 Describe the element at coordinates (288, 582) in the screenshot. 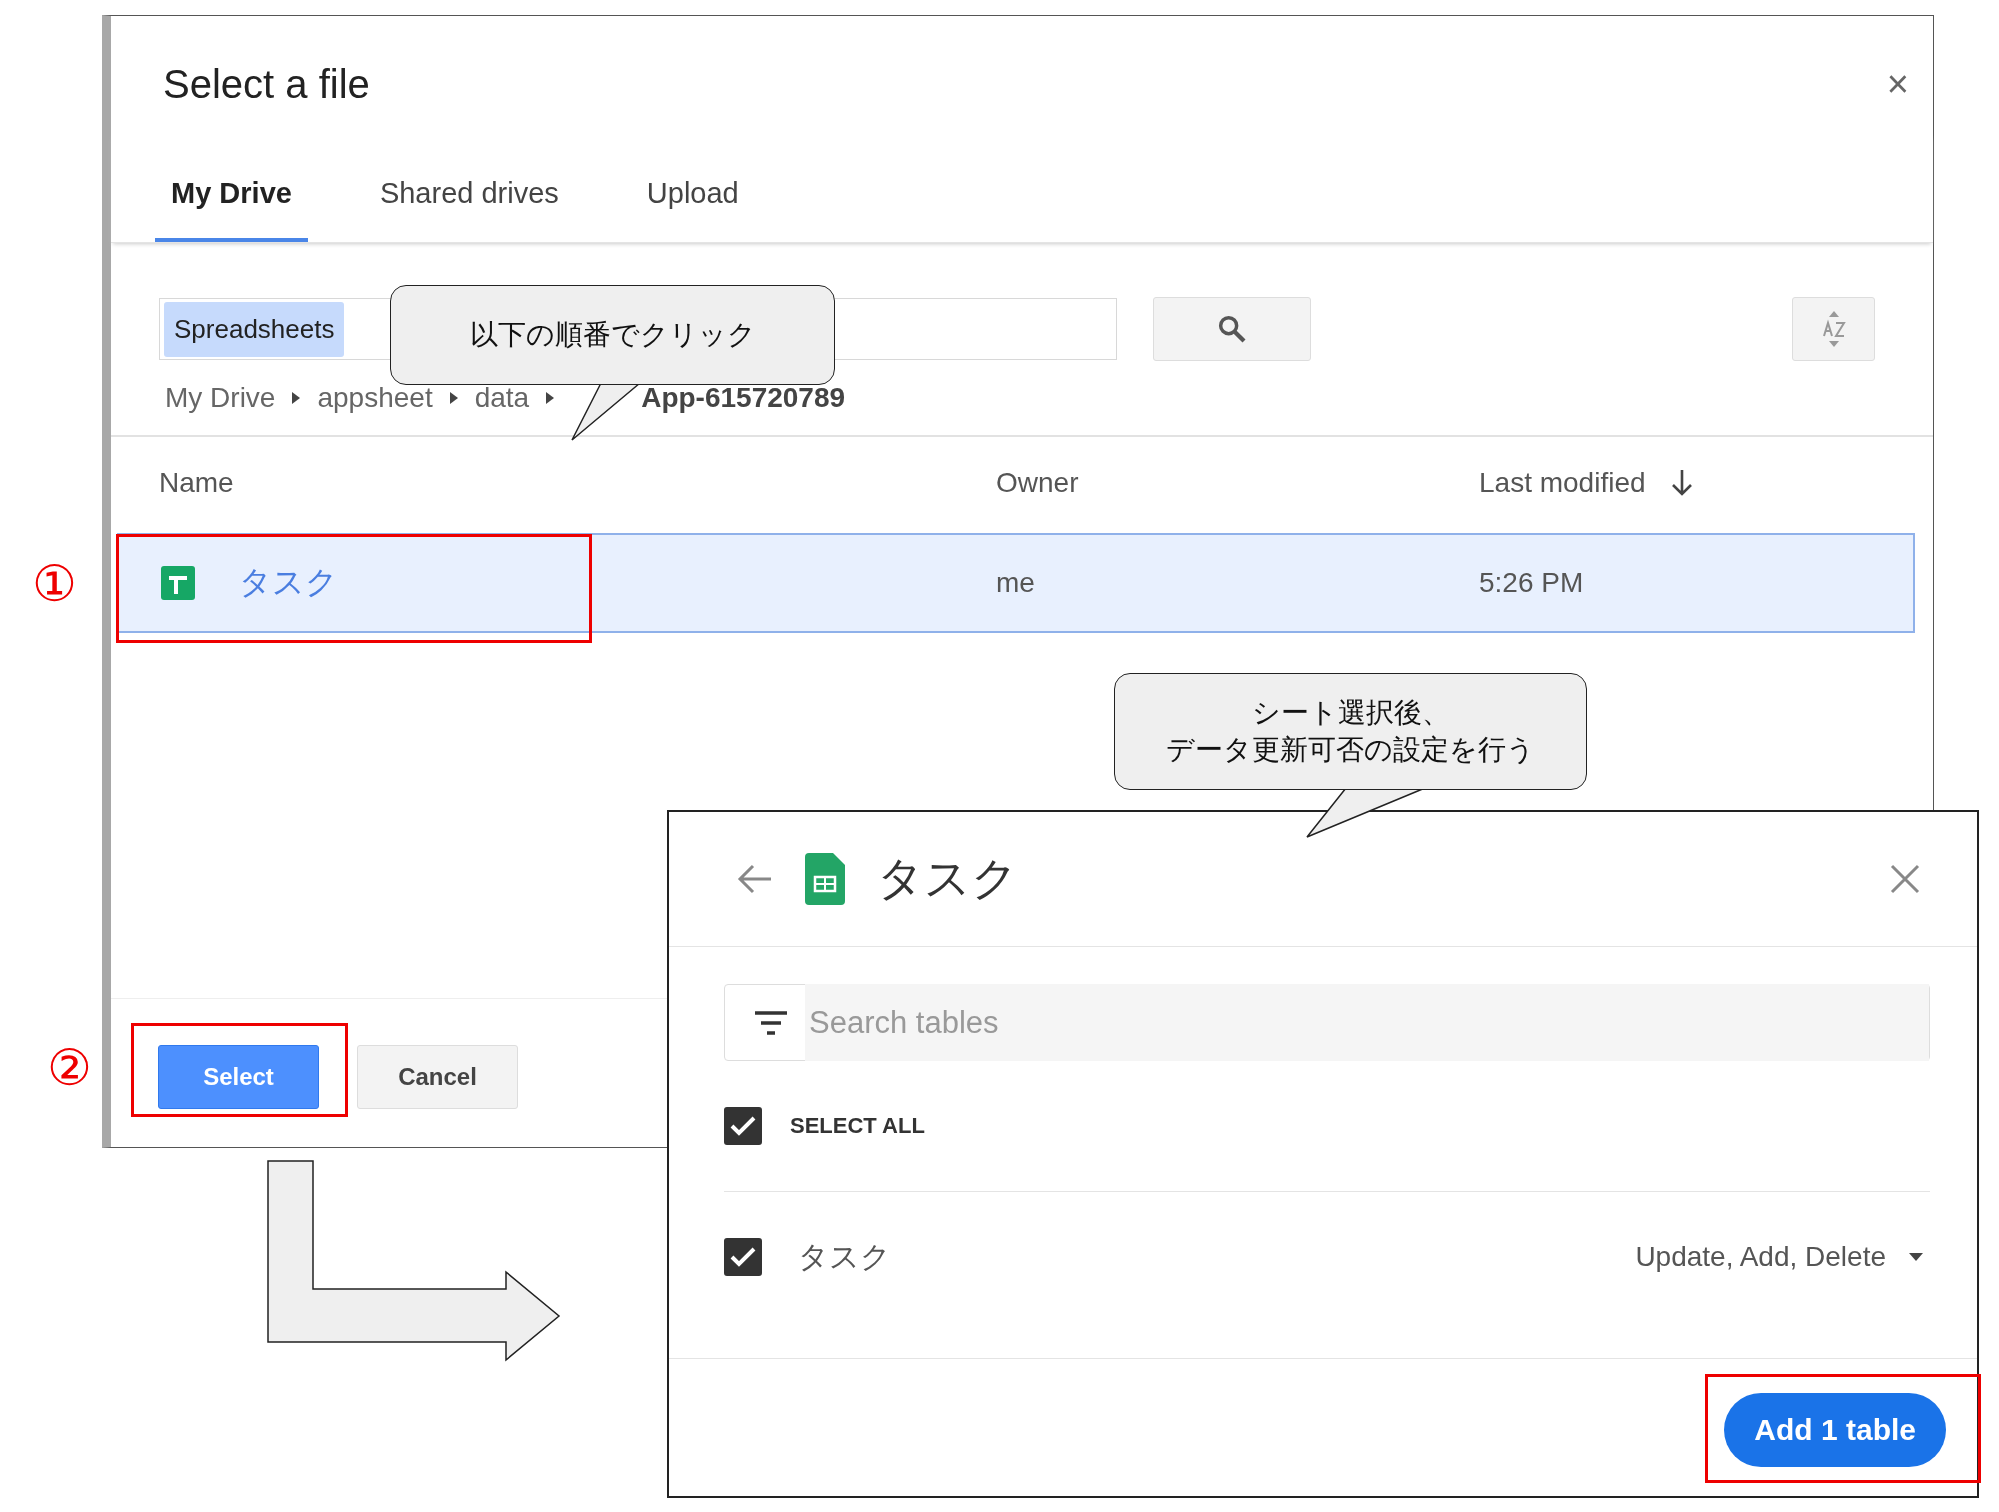

I see `file-name: タスク` at that location.